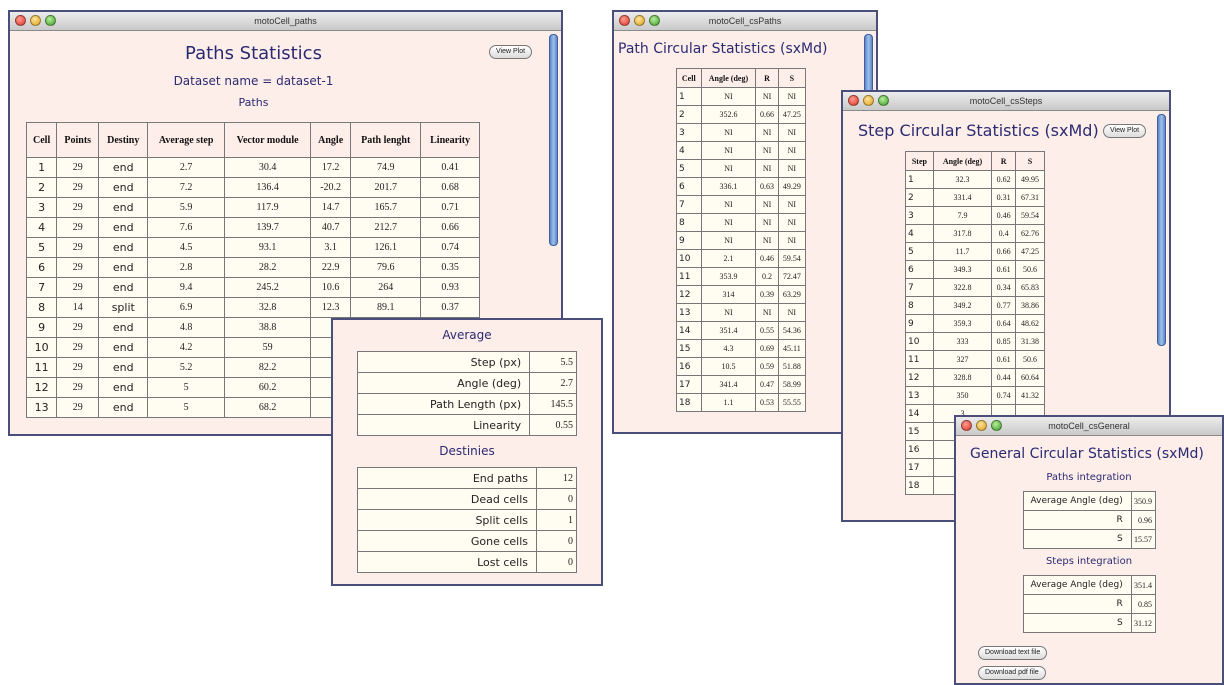 The width and height of the screenshot is (1224, 685). I want to click on table-cell: 0.77, so click(1004, 305).